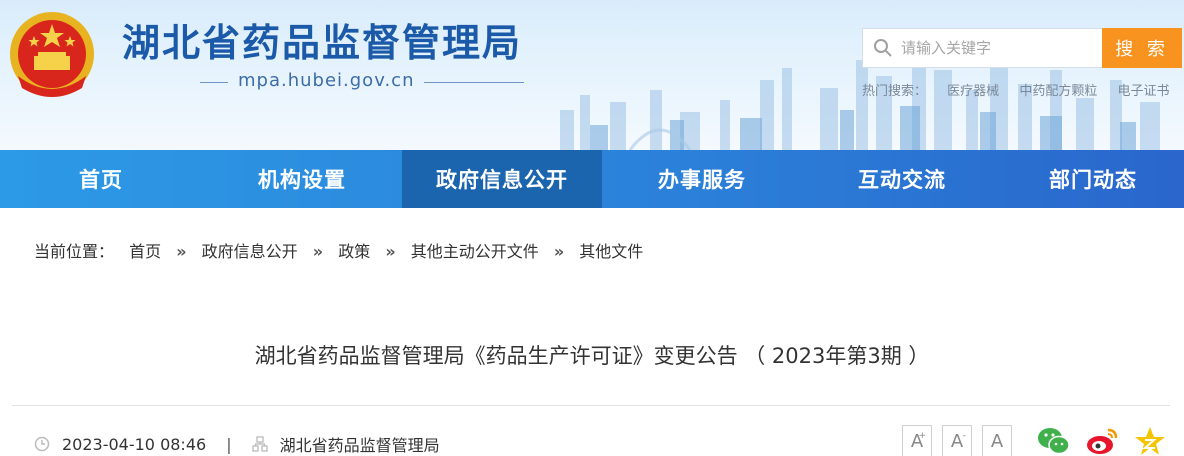  I want to click on breadcrumb-link: 首页, so click(145, 251).